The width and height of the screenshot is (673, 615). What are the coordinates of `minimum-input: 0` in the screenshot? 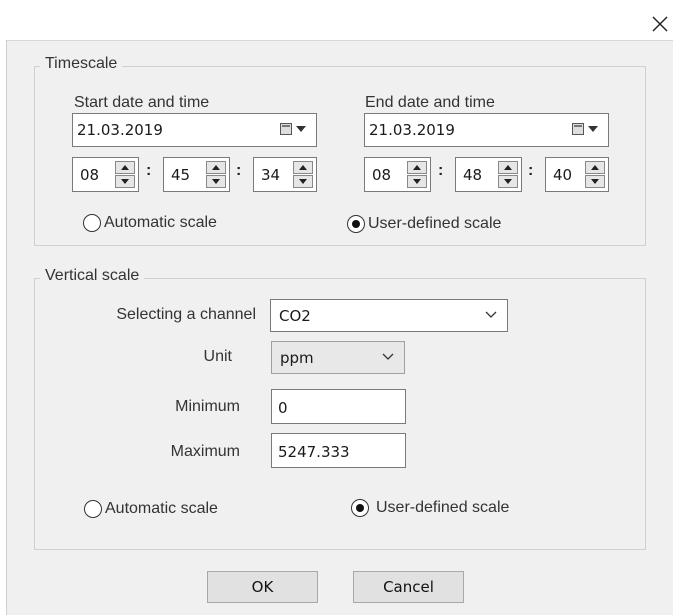 It's located at (338, 406).